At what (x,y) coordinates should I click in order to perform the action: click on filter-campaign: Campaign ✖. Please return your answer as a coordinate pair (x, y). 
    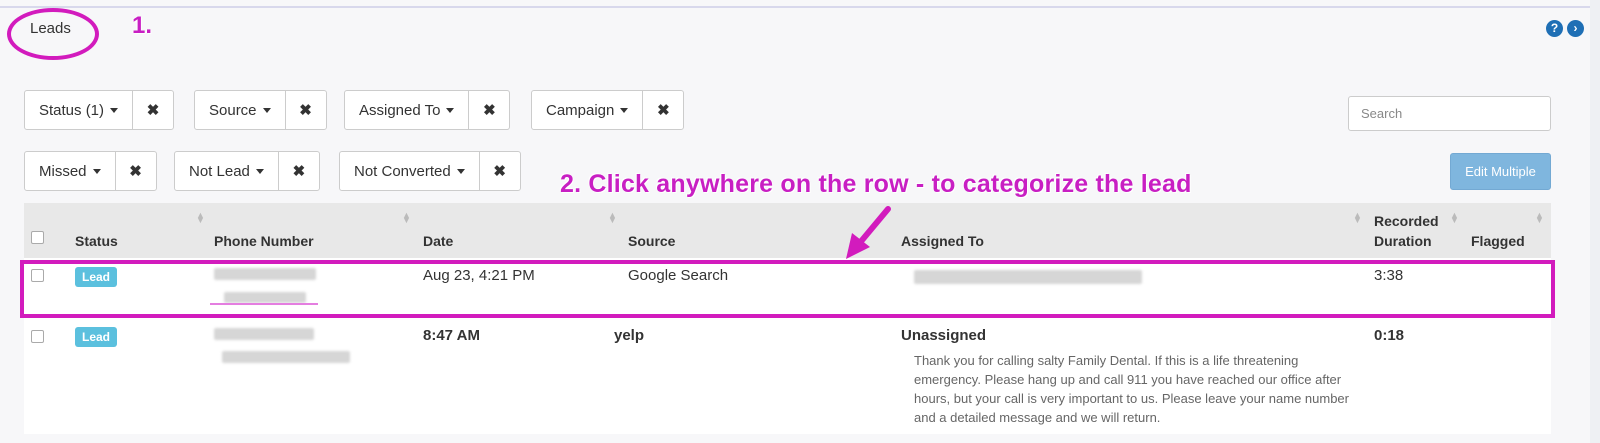
    Looking at the image, I should click on (608, 110).